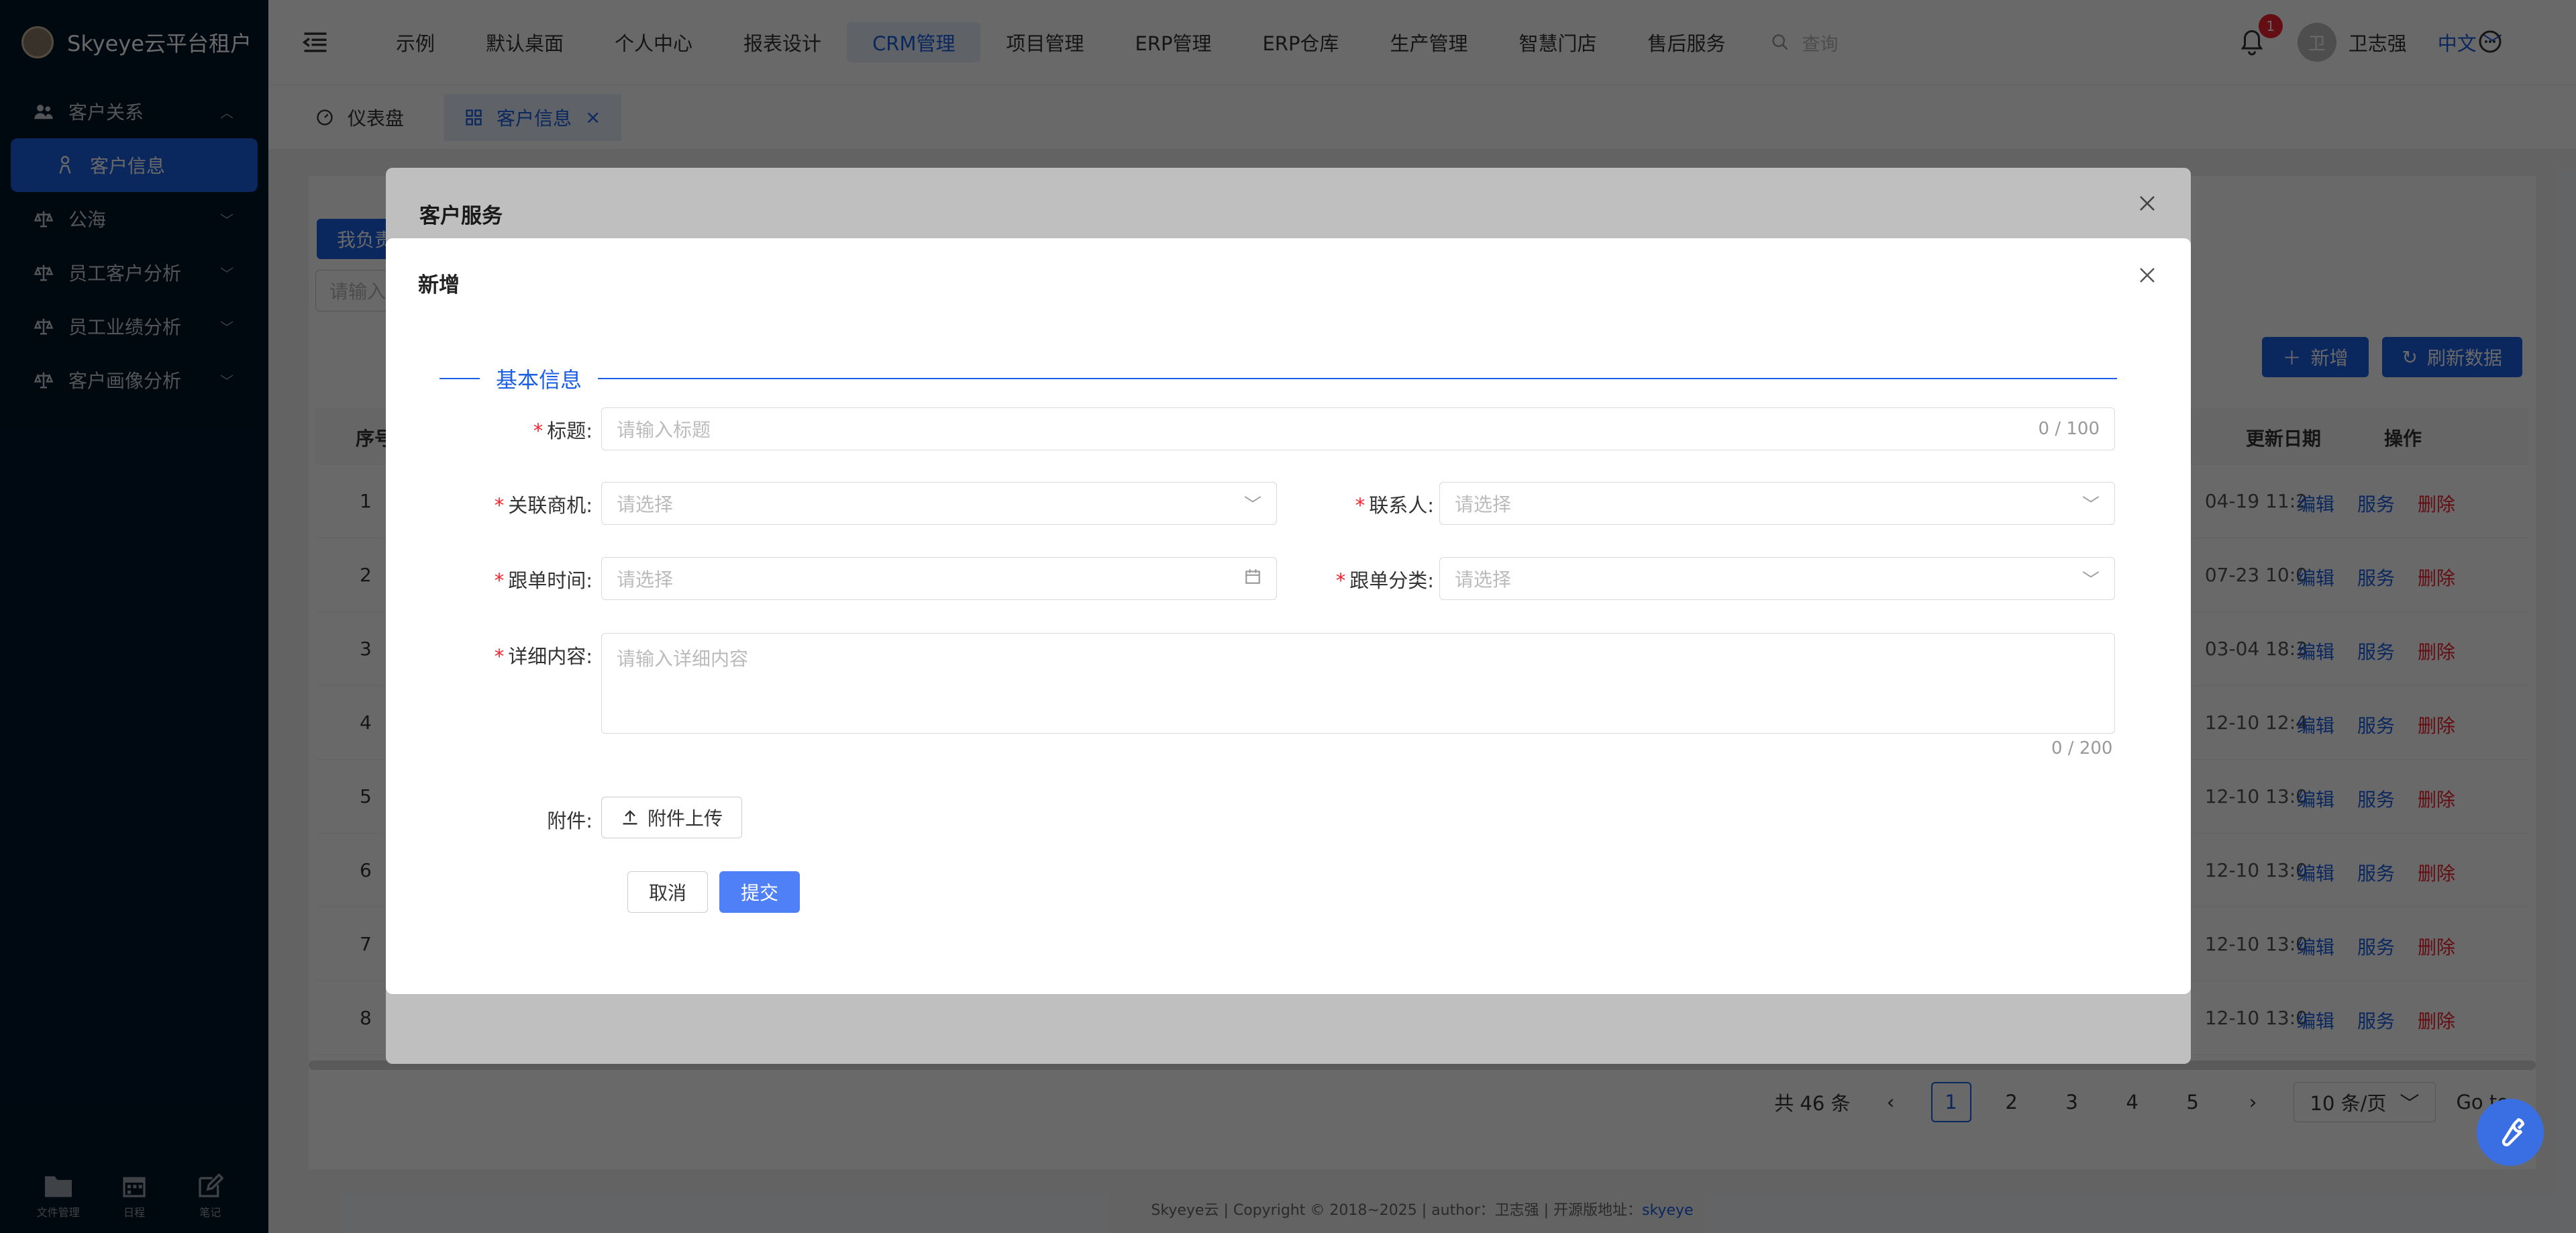 The height and width of the screenshot is (1233, 2576). Describe the element at coordinates (539, 380) in the screenshot. I see `section-title: 基本信息` at that location.